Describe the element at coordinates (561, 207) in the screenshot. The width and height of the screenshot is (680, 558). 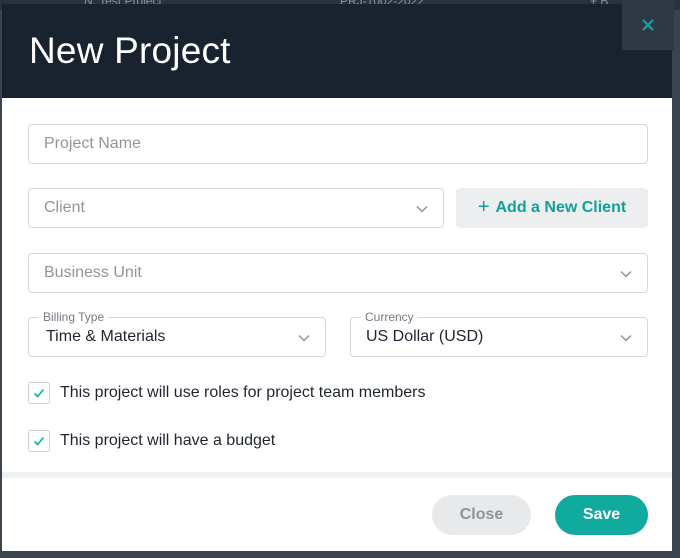
I see `add-new-client-label: Add a New Client` at that location.